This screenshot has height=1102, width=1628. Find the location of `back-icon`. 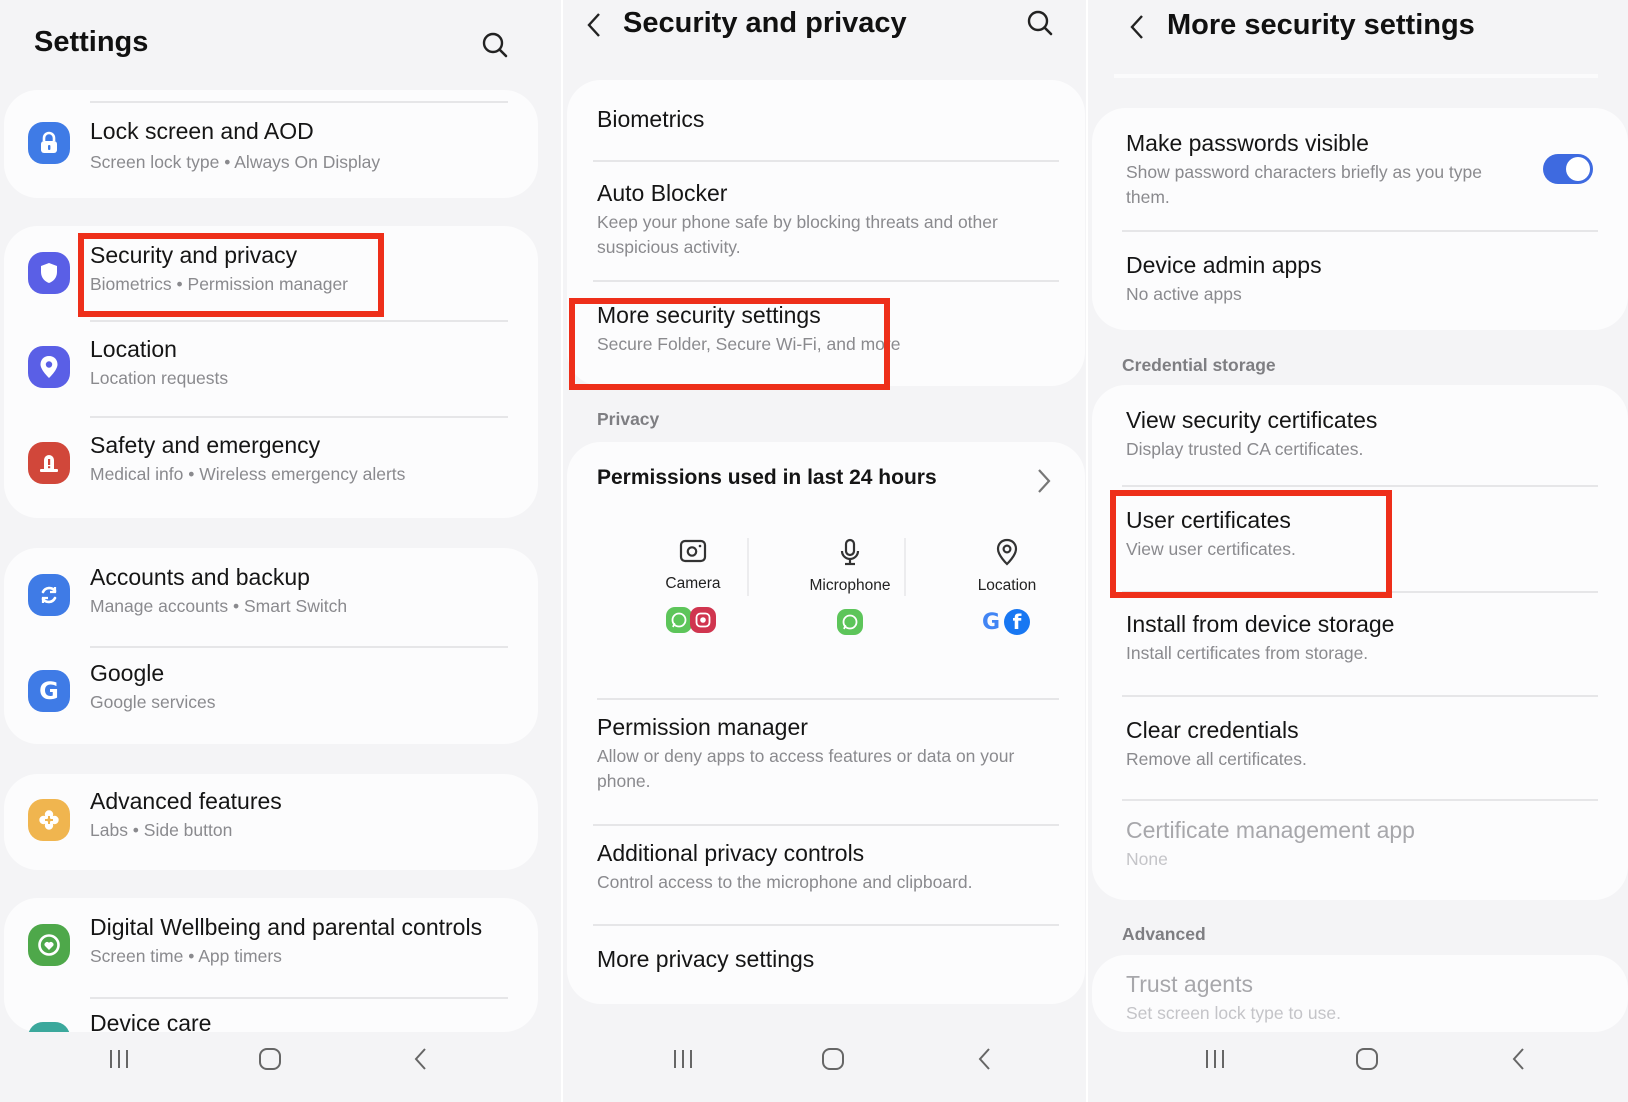

back-icon is located at coordinates (1518, 1059).